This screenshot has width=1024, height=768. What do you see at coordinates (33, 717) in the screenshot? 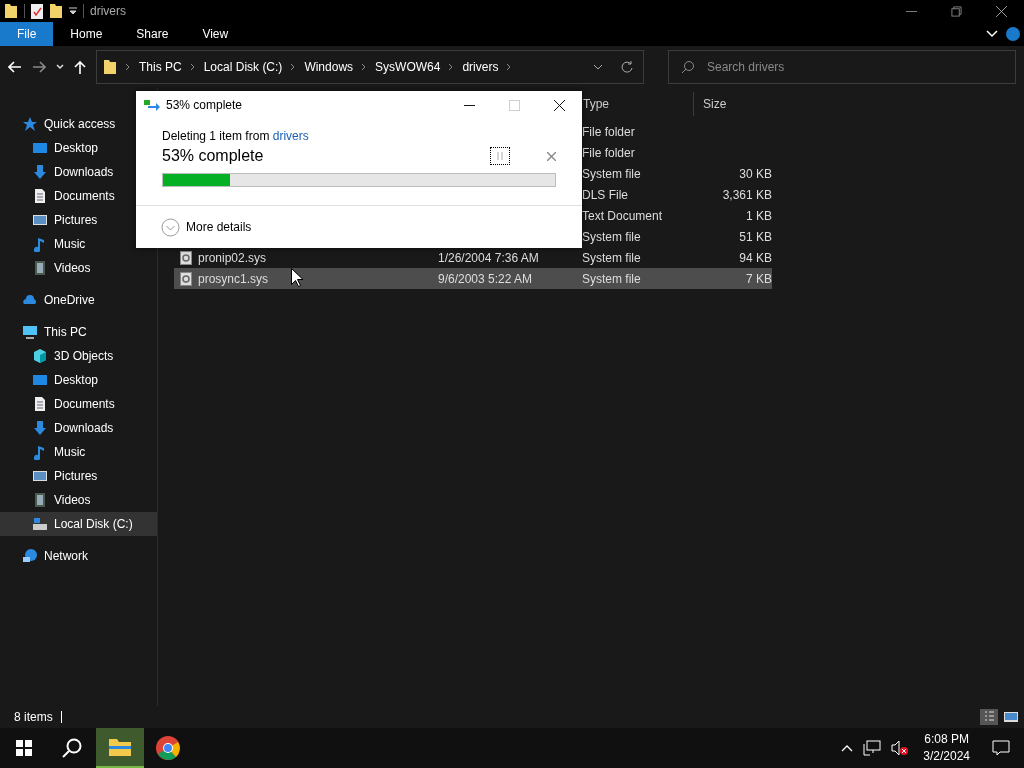
I see `item-count: 8 items` at bounding box center [33, 717].